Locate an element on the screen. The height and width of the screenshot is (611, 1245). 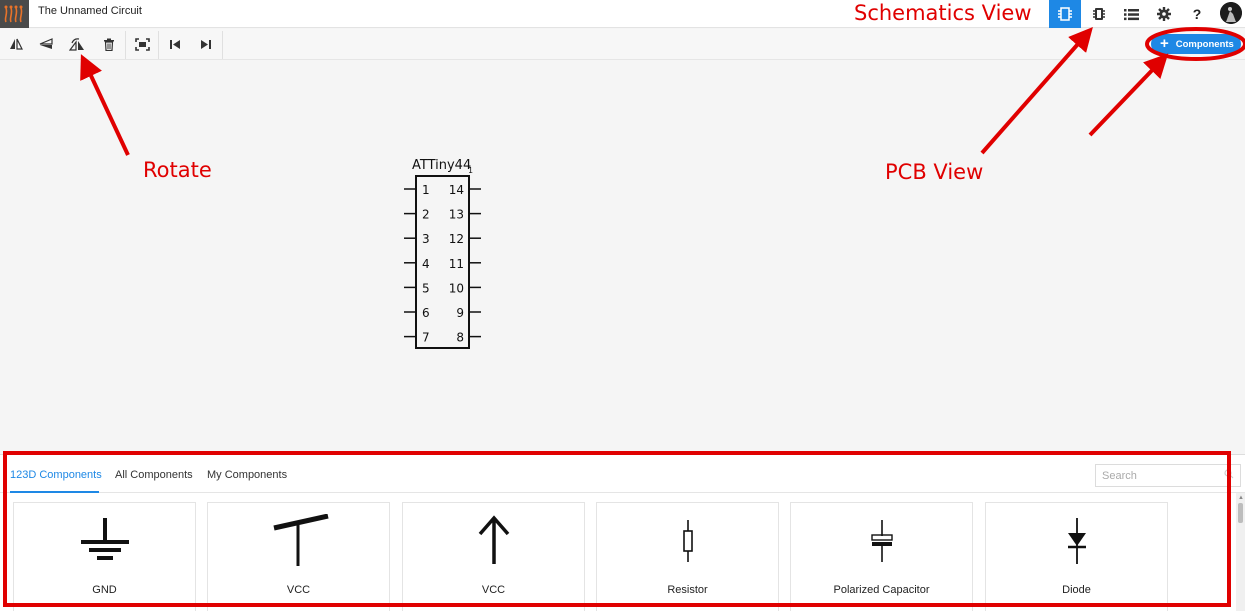
annotation-pcb-view: PCB View is located at coordinates (934, 172).